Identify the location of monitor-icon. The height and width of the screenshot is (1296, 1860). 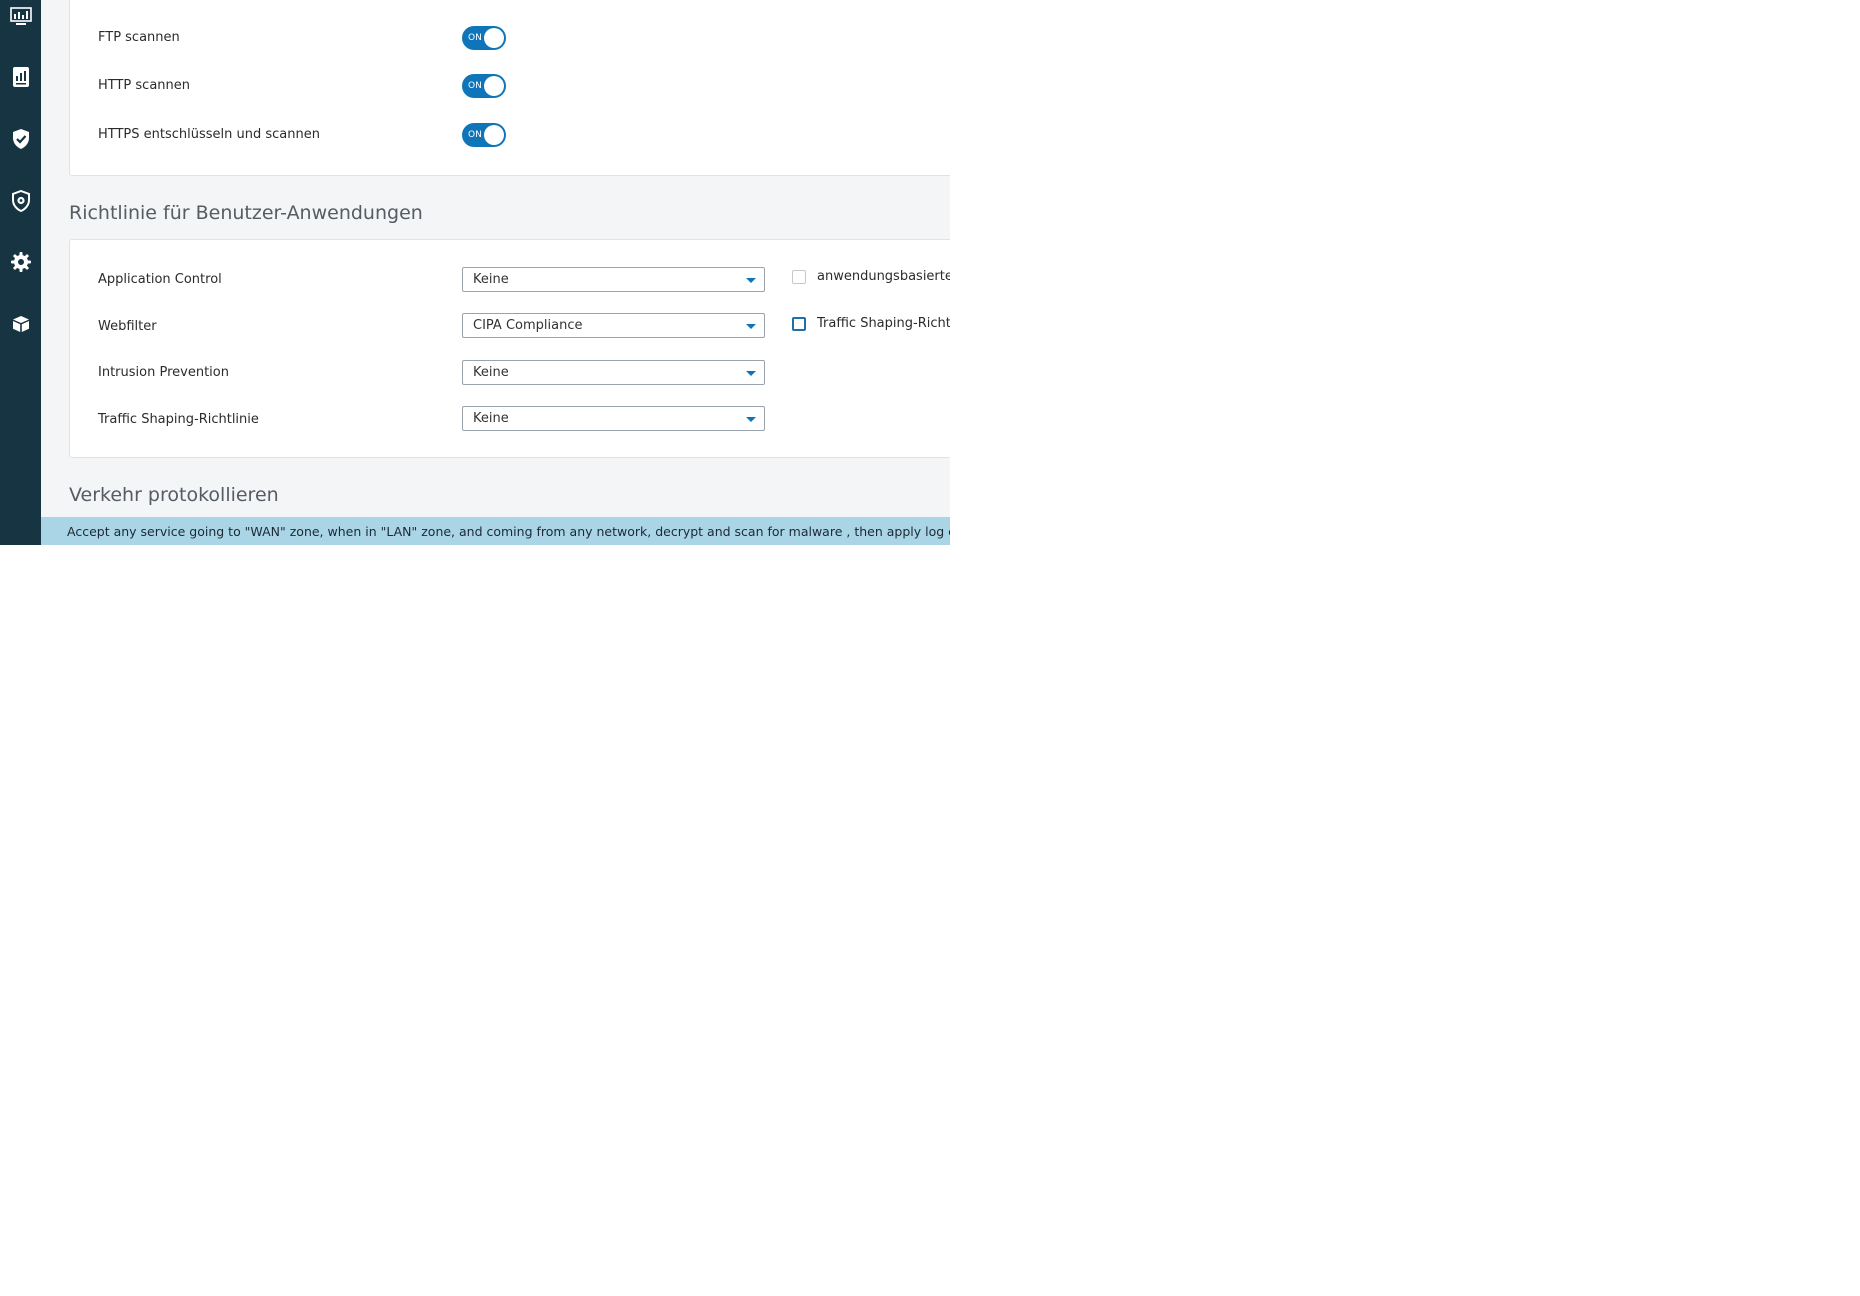
(20, 18).